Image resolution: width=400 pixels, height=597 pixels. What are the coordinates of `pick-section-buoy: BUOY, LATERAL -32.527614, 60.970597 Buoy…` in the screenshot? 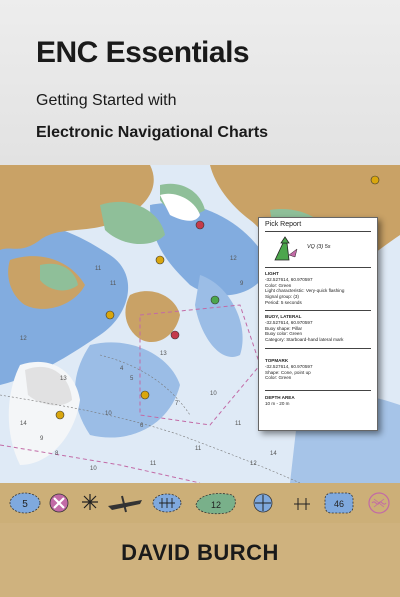 It's located at (319, 328).